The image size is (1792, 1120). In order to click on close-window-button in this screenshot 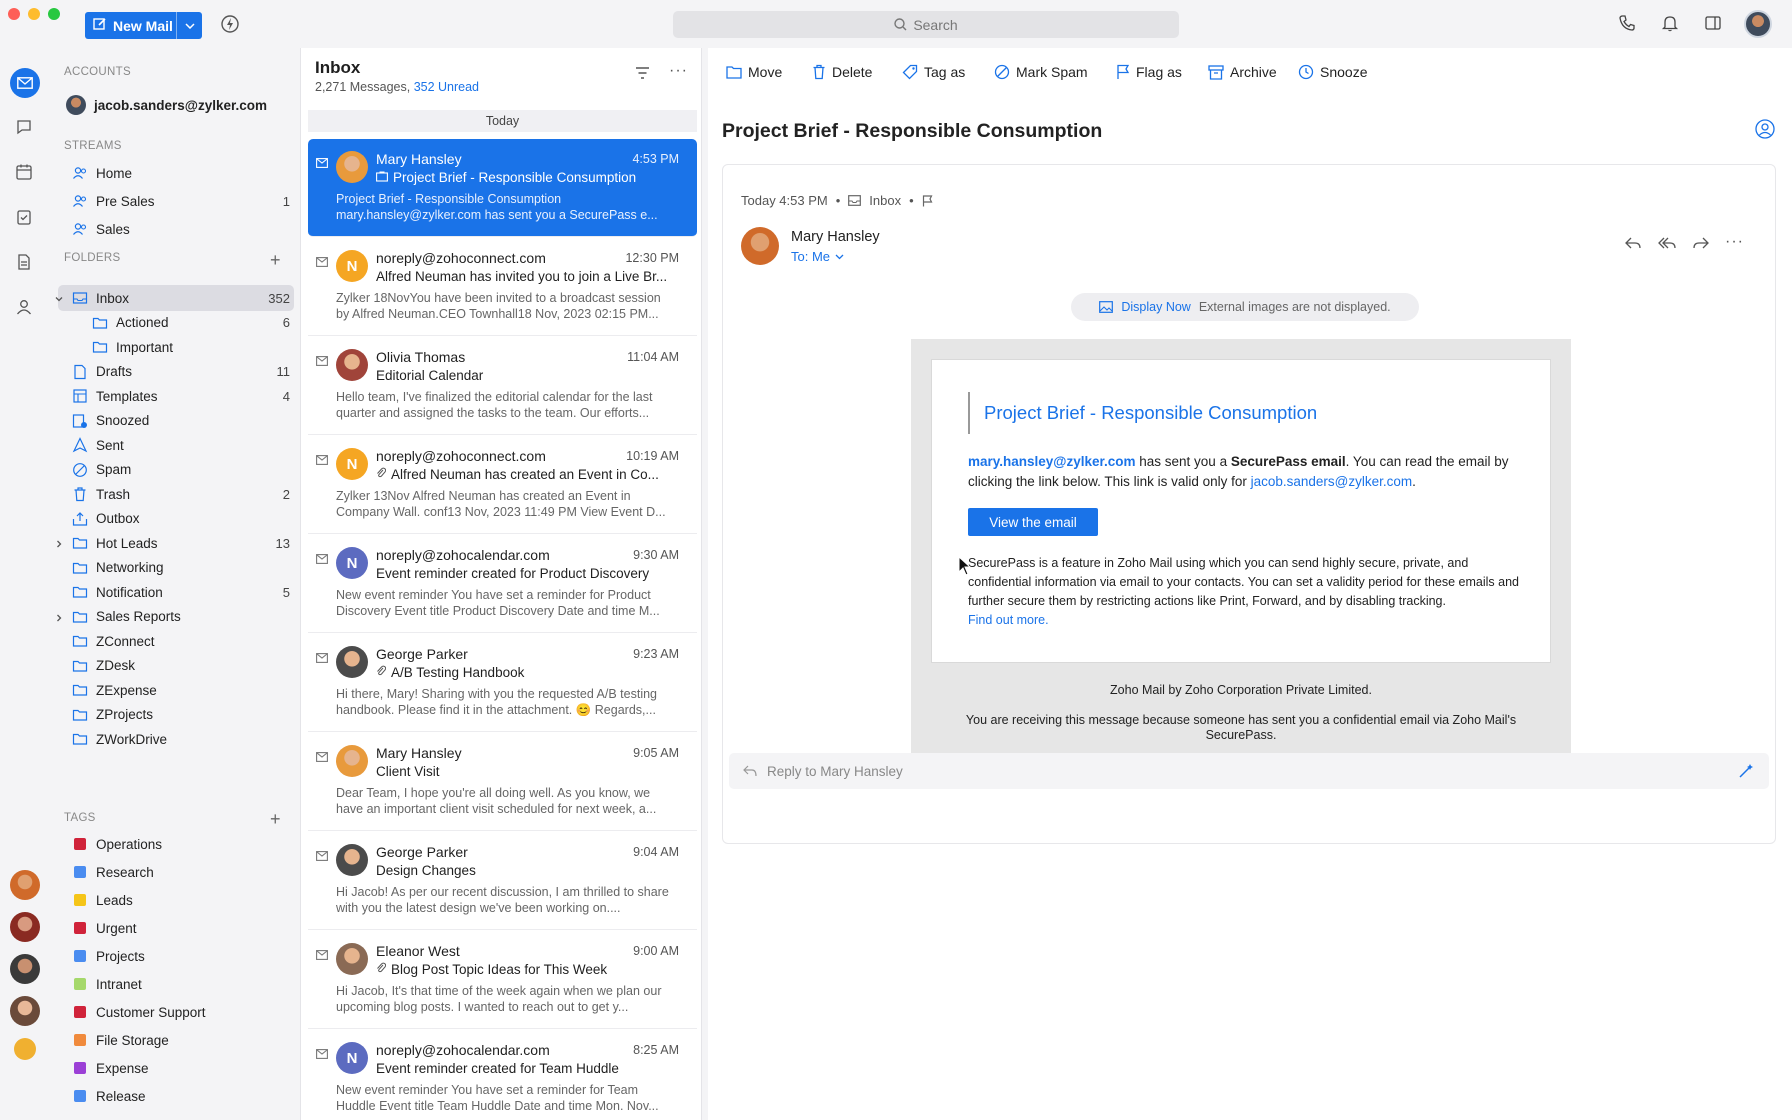, I will do `click(14, 14)`.